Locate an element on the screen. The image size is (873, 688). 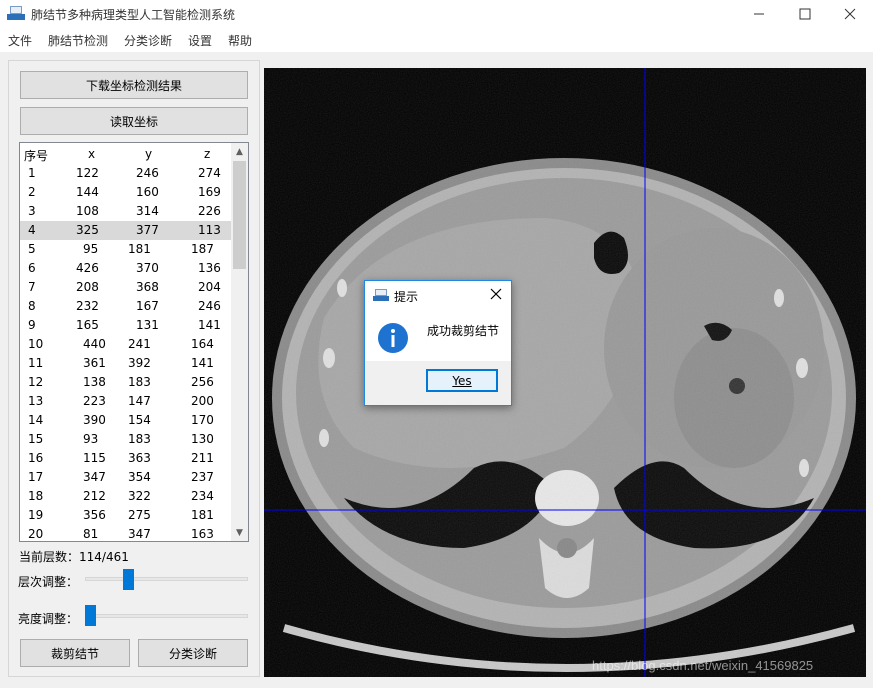
cell-x: 115 is located at coordinates (94, 458).